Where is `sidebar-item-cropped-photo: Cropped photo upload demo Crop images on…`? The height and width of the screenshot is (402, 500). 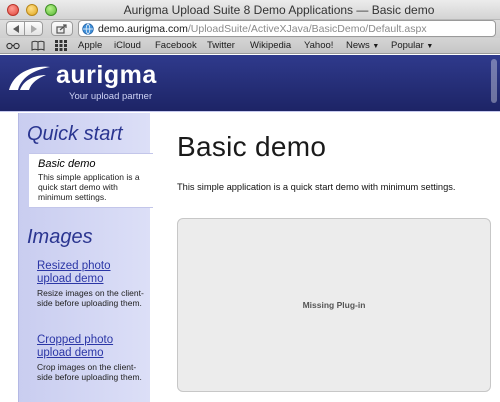 sidebar-item-cropped-photo: Cropped photo upload demo Crop images on… is located at coordinates (91, 358).